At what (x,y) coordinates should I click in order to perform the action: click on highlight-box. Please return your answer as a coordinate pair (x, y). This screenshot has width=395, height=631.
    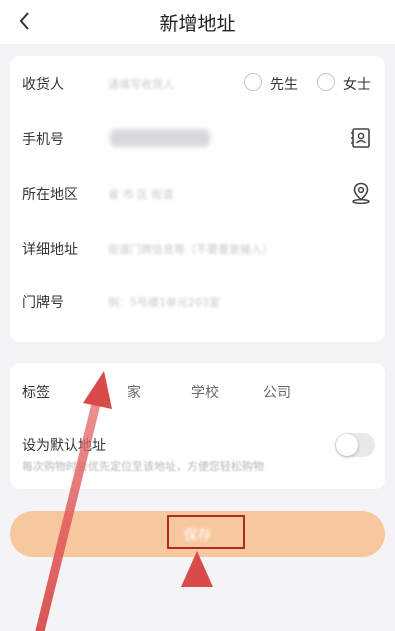
    Looking at the image, I should click on (206, 532).